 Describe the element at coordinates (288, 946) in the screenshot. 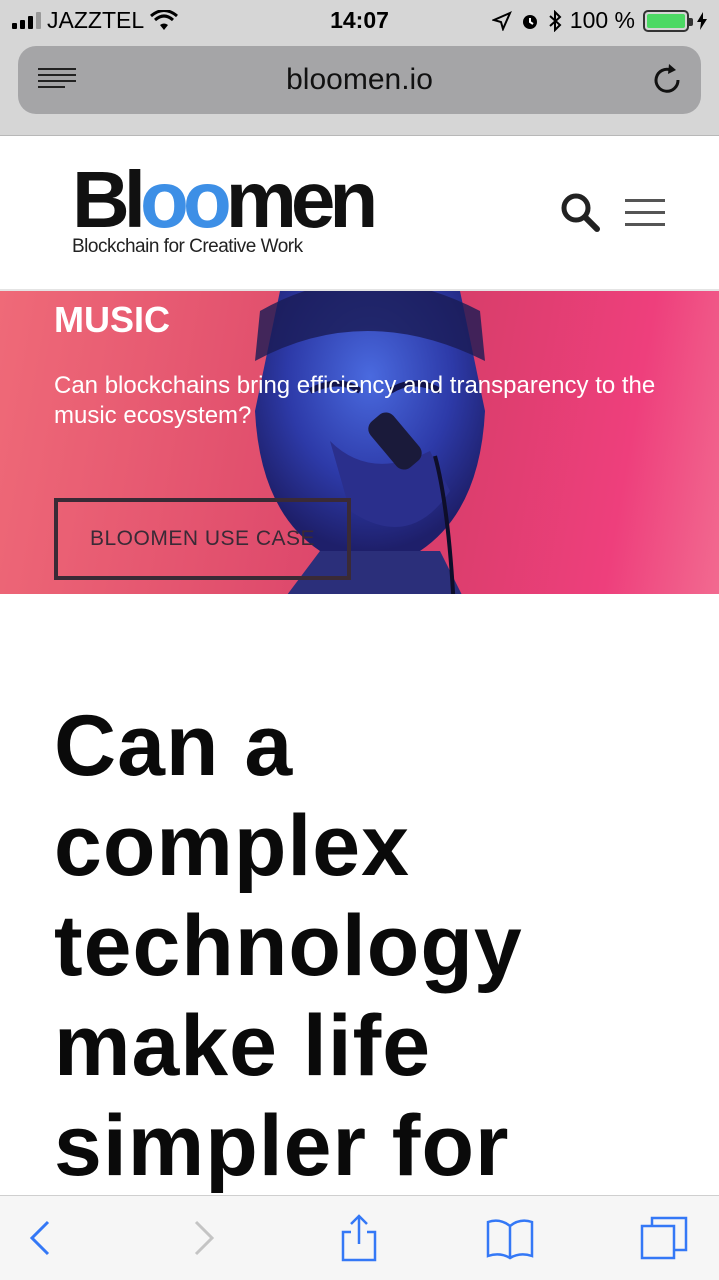

I see `headline-line: technology` at that location.